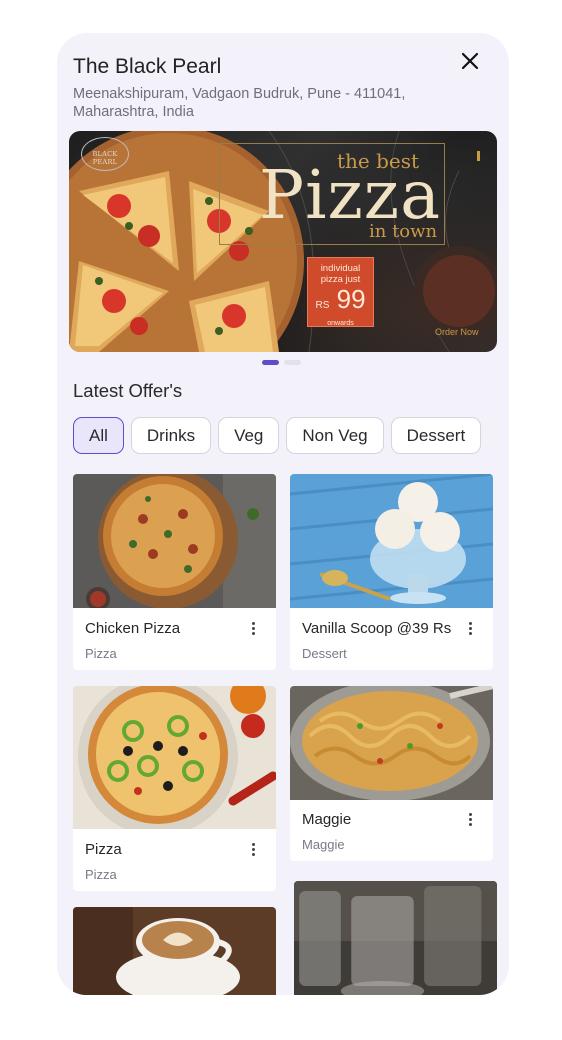  Describe the element at coordinates (478, 156) in the screenshot. I see `banner-accent` at that location.